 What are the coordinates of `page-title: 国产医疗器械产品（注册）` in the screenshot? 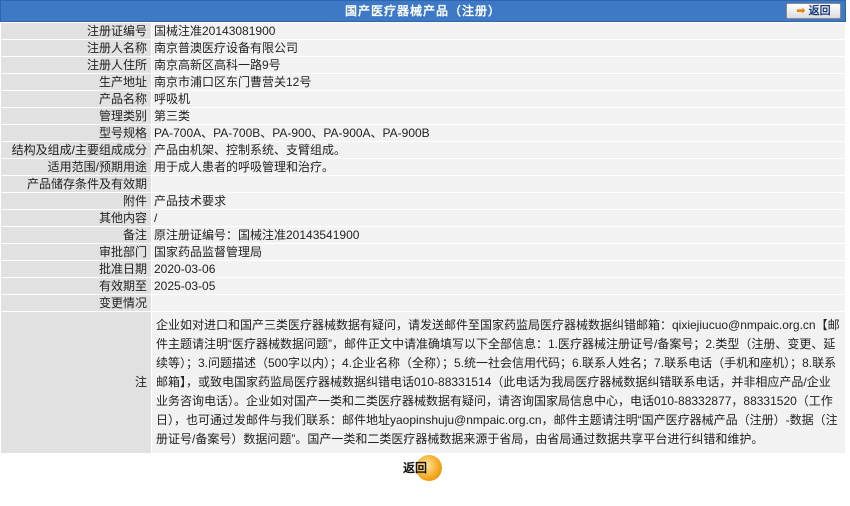 It's located at (422, 11).